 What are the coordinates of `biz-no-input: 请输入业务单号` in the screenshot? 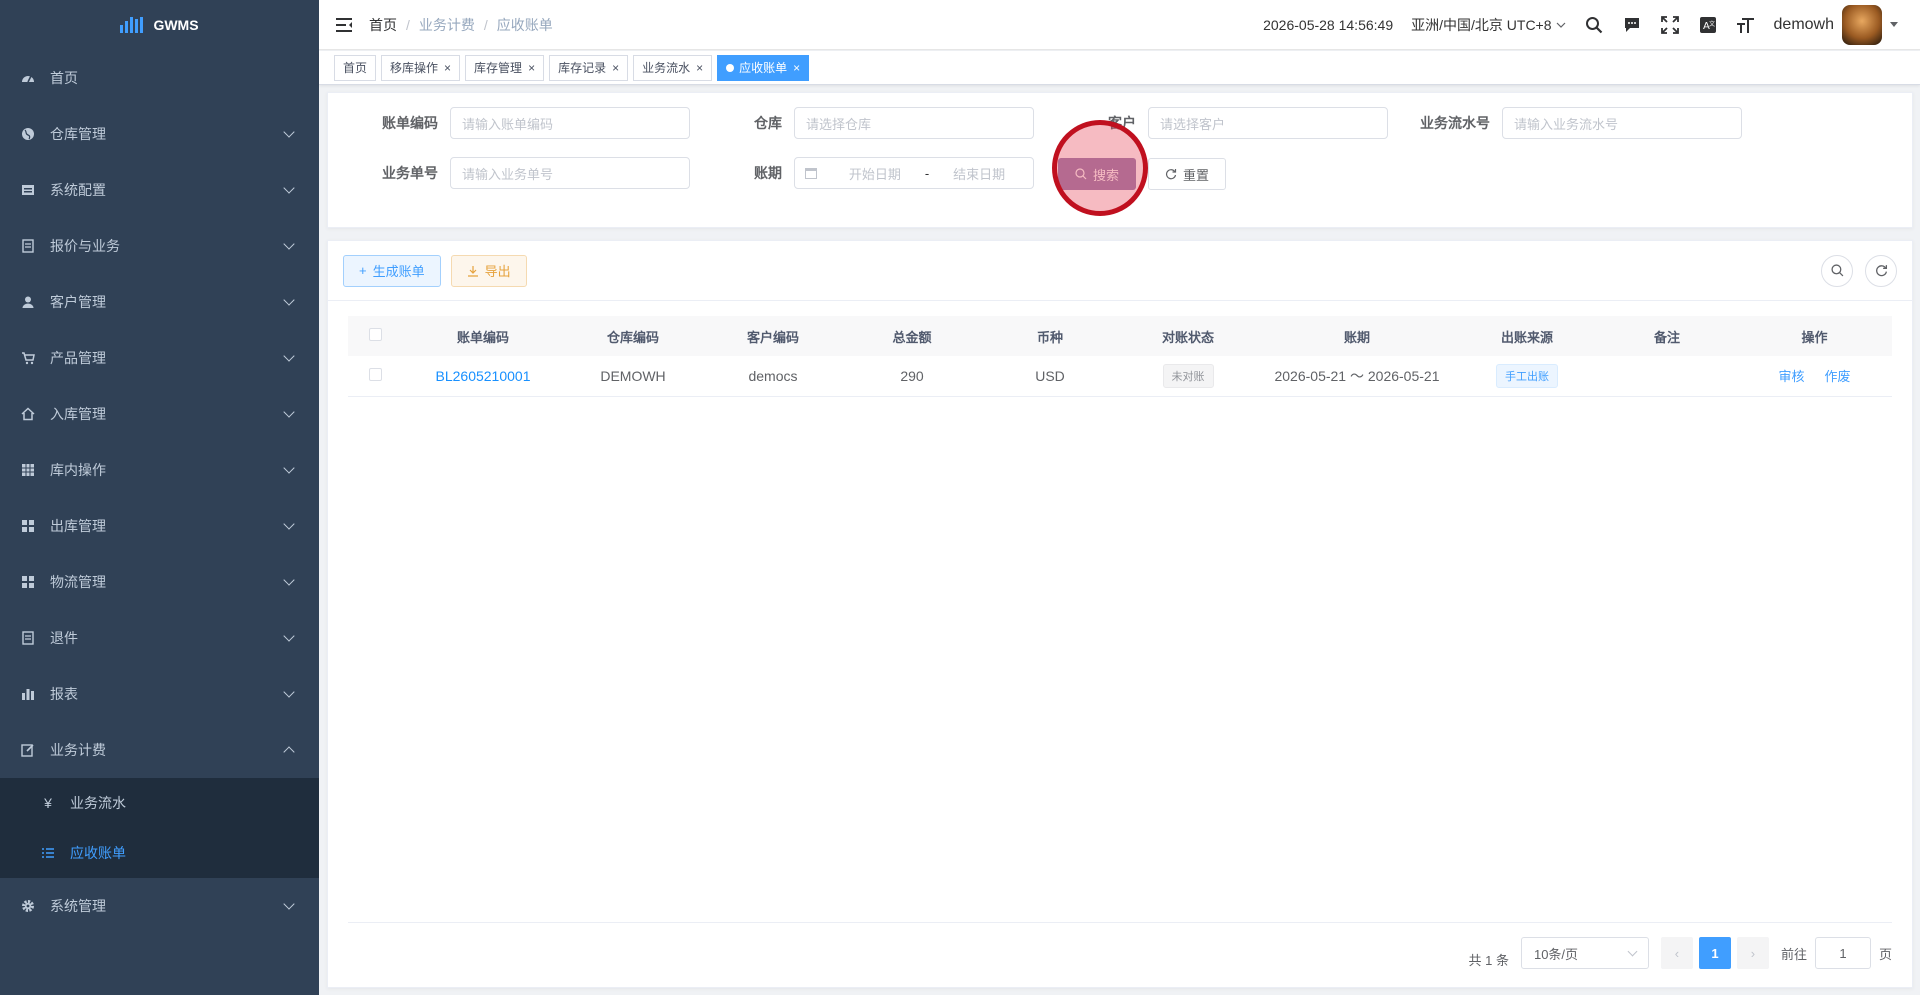 It's located at (570, 173).